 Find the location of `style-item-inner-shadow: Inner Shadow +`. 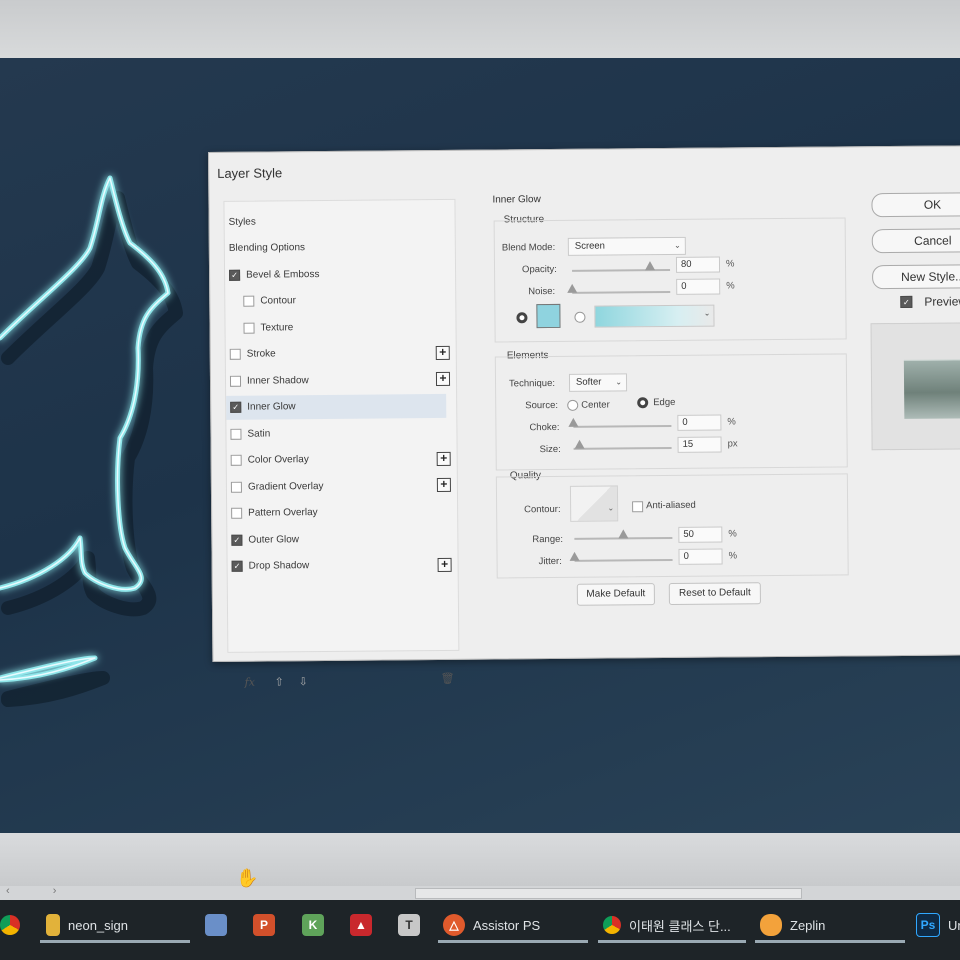

style-item-inner-shadow: Inner Shadow + is located at coordinates (338, 380).